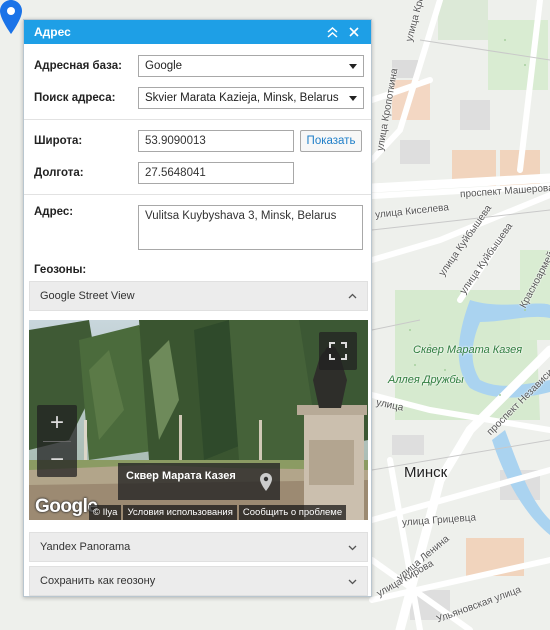 This screenshot has width=550, height=630. I want to click on street-view-section-header: Google Street View, so click(198, 296).